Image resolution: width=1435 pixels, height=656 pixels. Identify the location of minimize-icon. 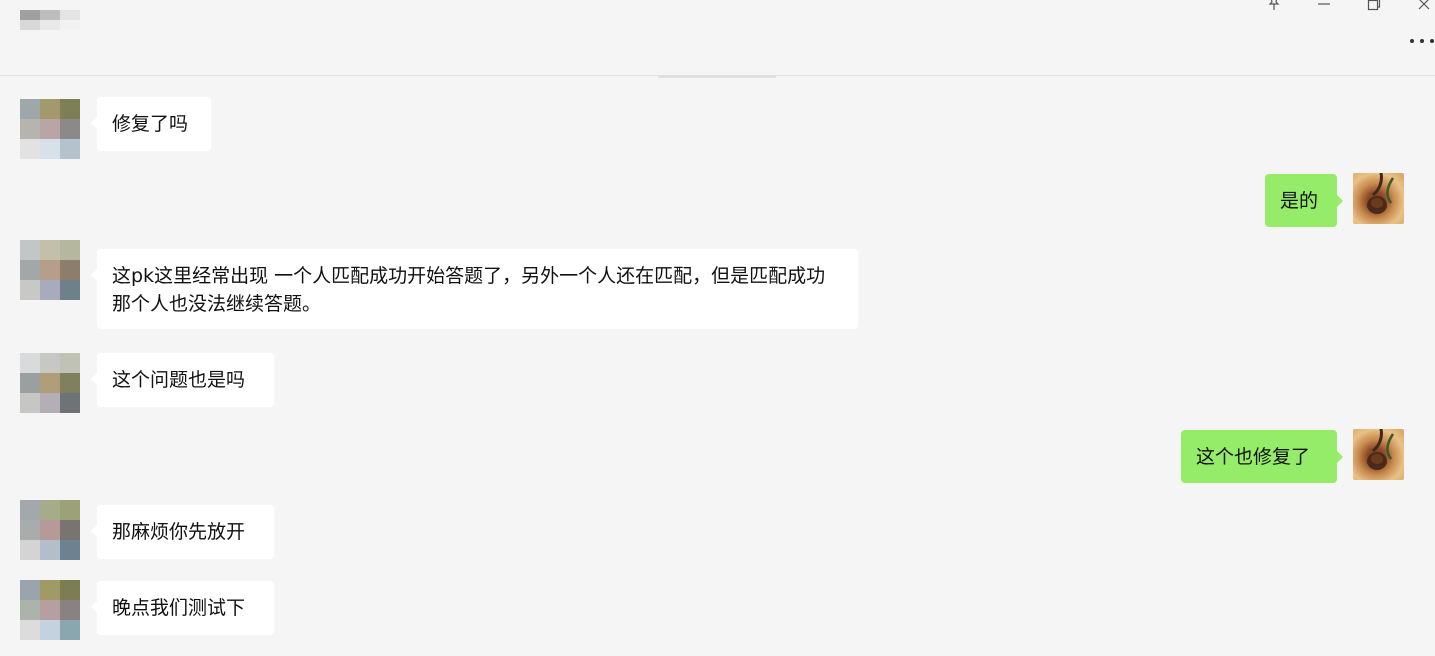
(1324, 6).